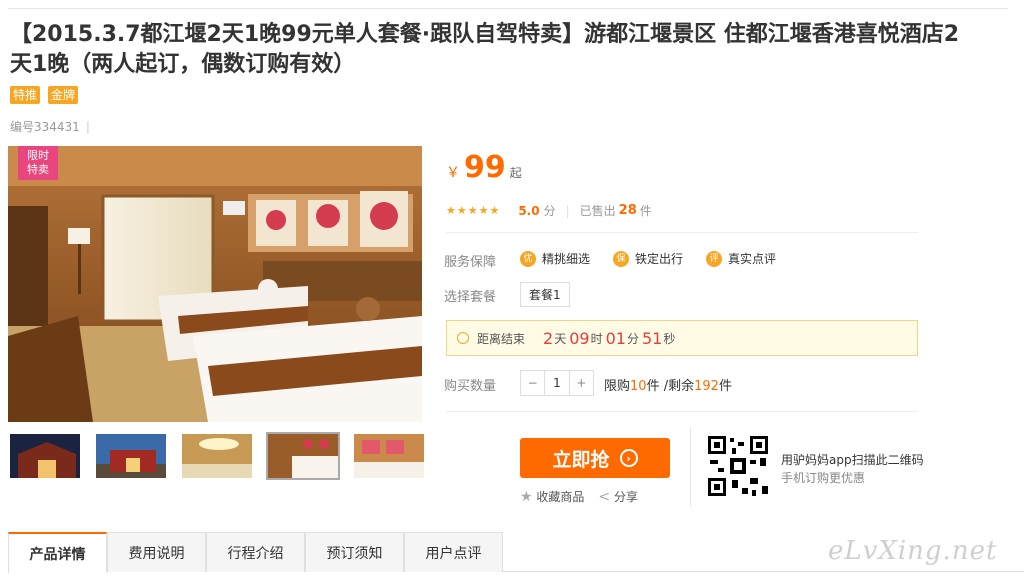 This screenshot has width=1032, height=588. Describe the element at coordinates (501, 338) in the screenshot. I see `countdown-label: 距离结束` at that location.